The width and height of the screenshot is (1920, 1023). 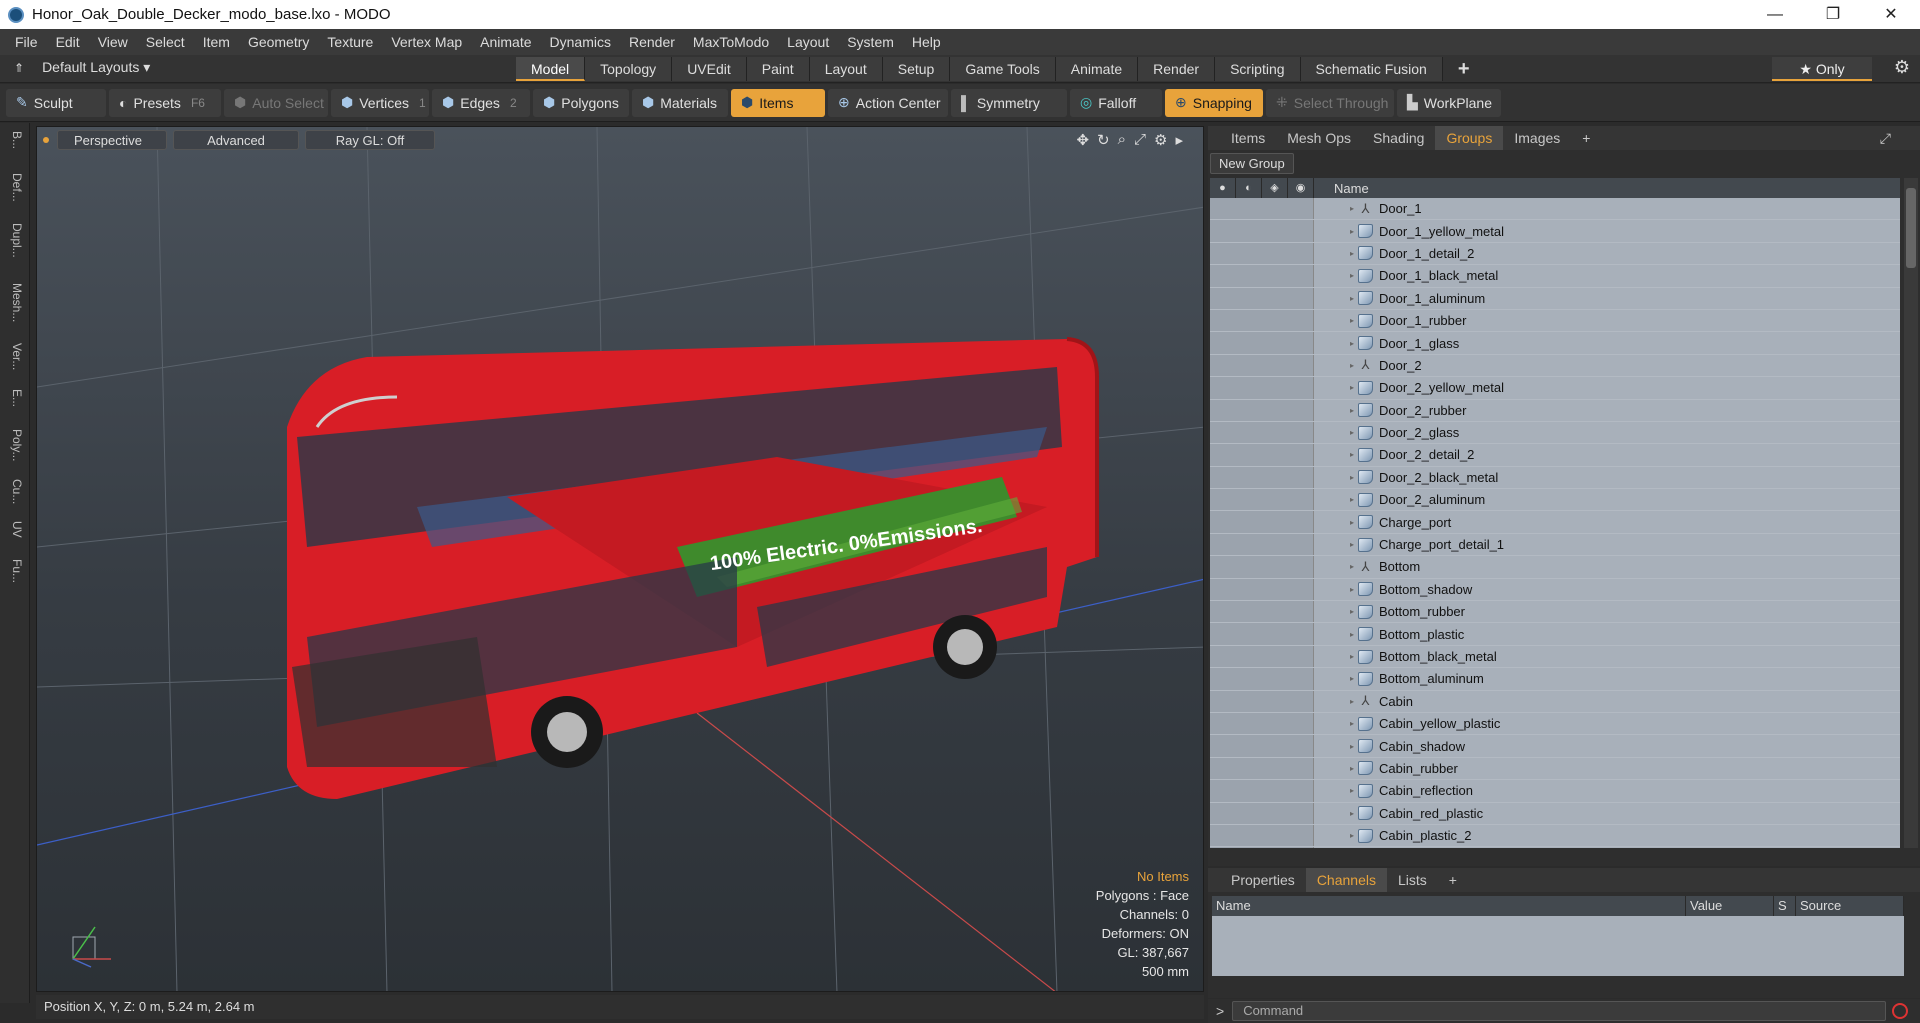 I want to click on group-row: ▸ Charge_port_detail_1, so click(x=1555, y=545).